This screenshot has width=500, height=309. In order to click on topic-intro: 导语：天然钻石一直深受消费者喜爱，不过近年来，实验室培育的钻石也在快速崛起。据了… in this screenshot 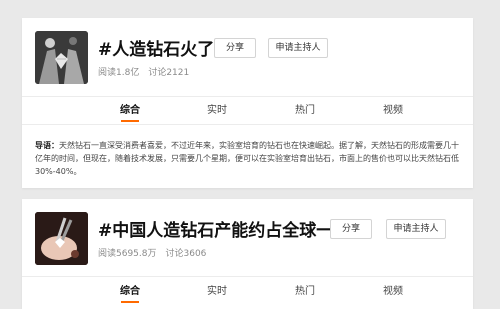, I will do `click(249, 158)`.